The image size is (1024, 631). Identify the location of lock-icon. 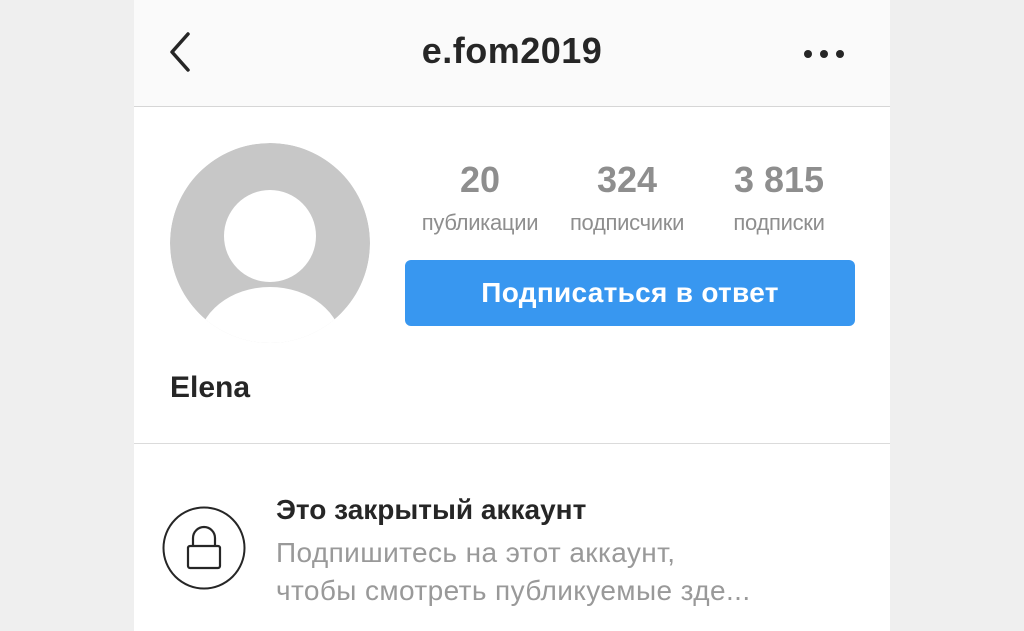
(204, 548).